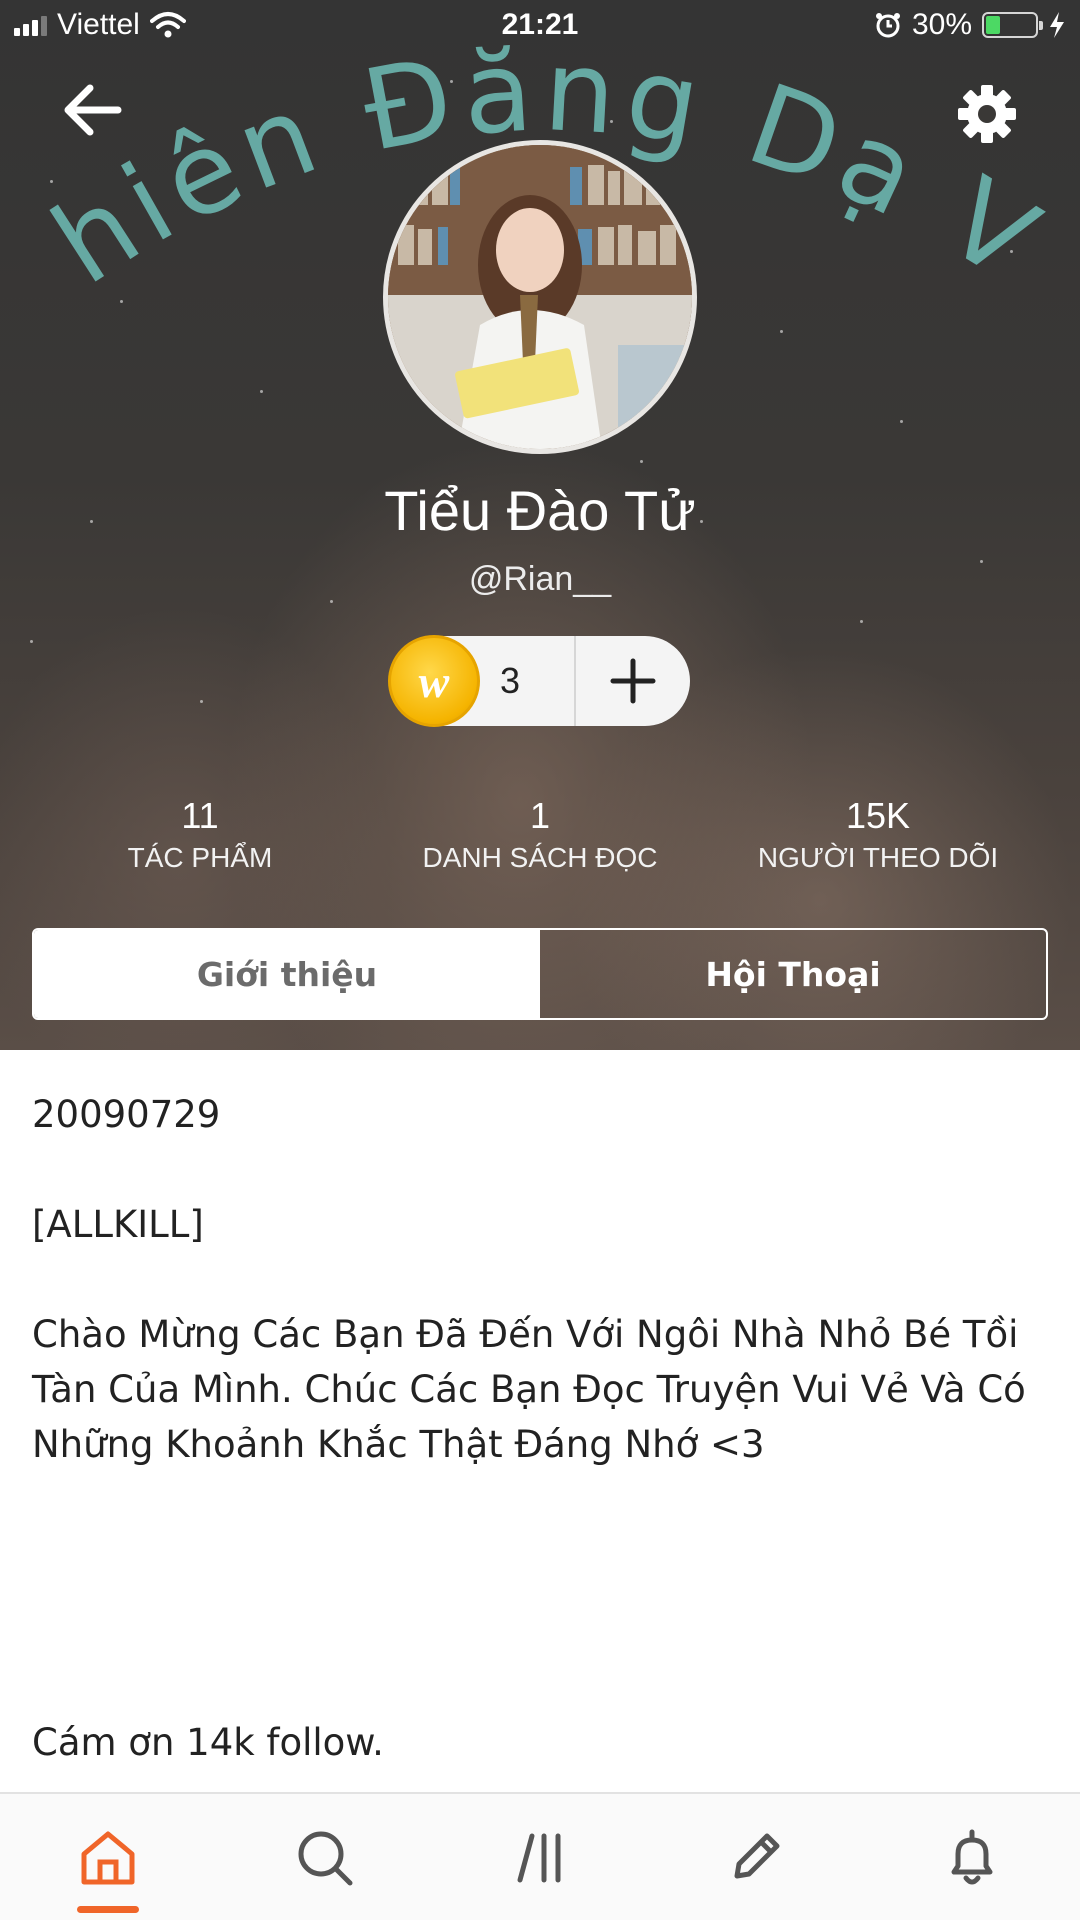 This screenshot has width=1080, height=1922. I want to click on home-icon, so click(108, 1858).